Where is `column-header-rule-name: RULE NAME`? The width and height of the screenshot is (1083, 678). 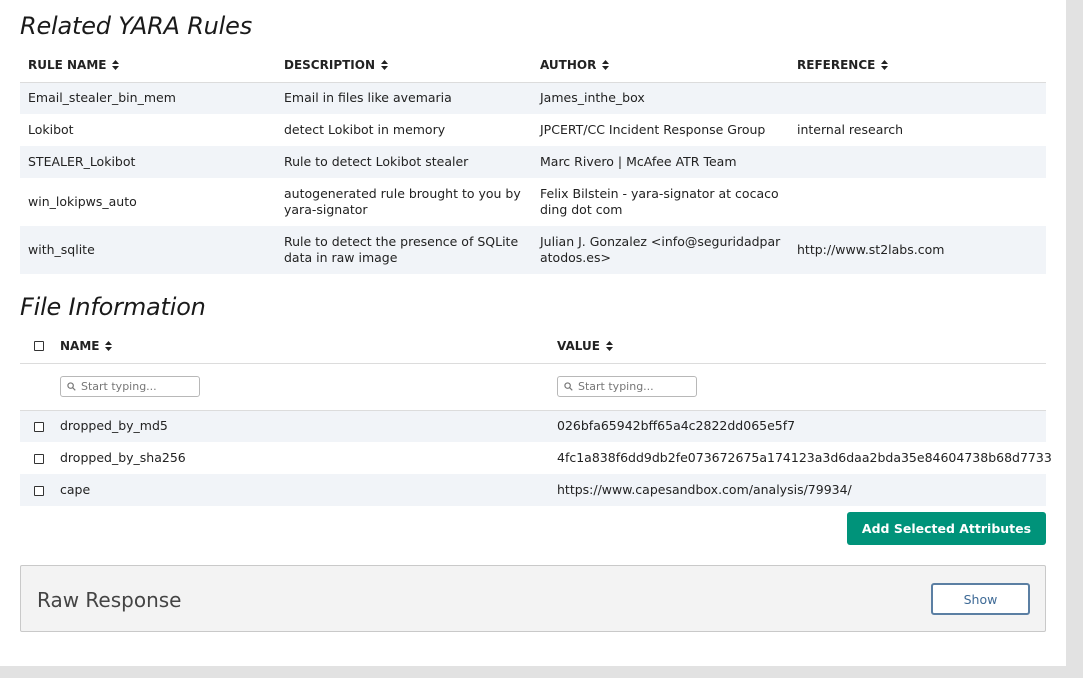
column-header-rule-name: RULE NAME is located at coordinates (148, 65).